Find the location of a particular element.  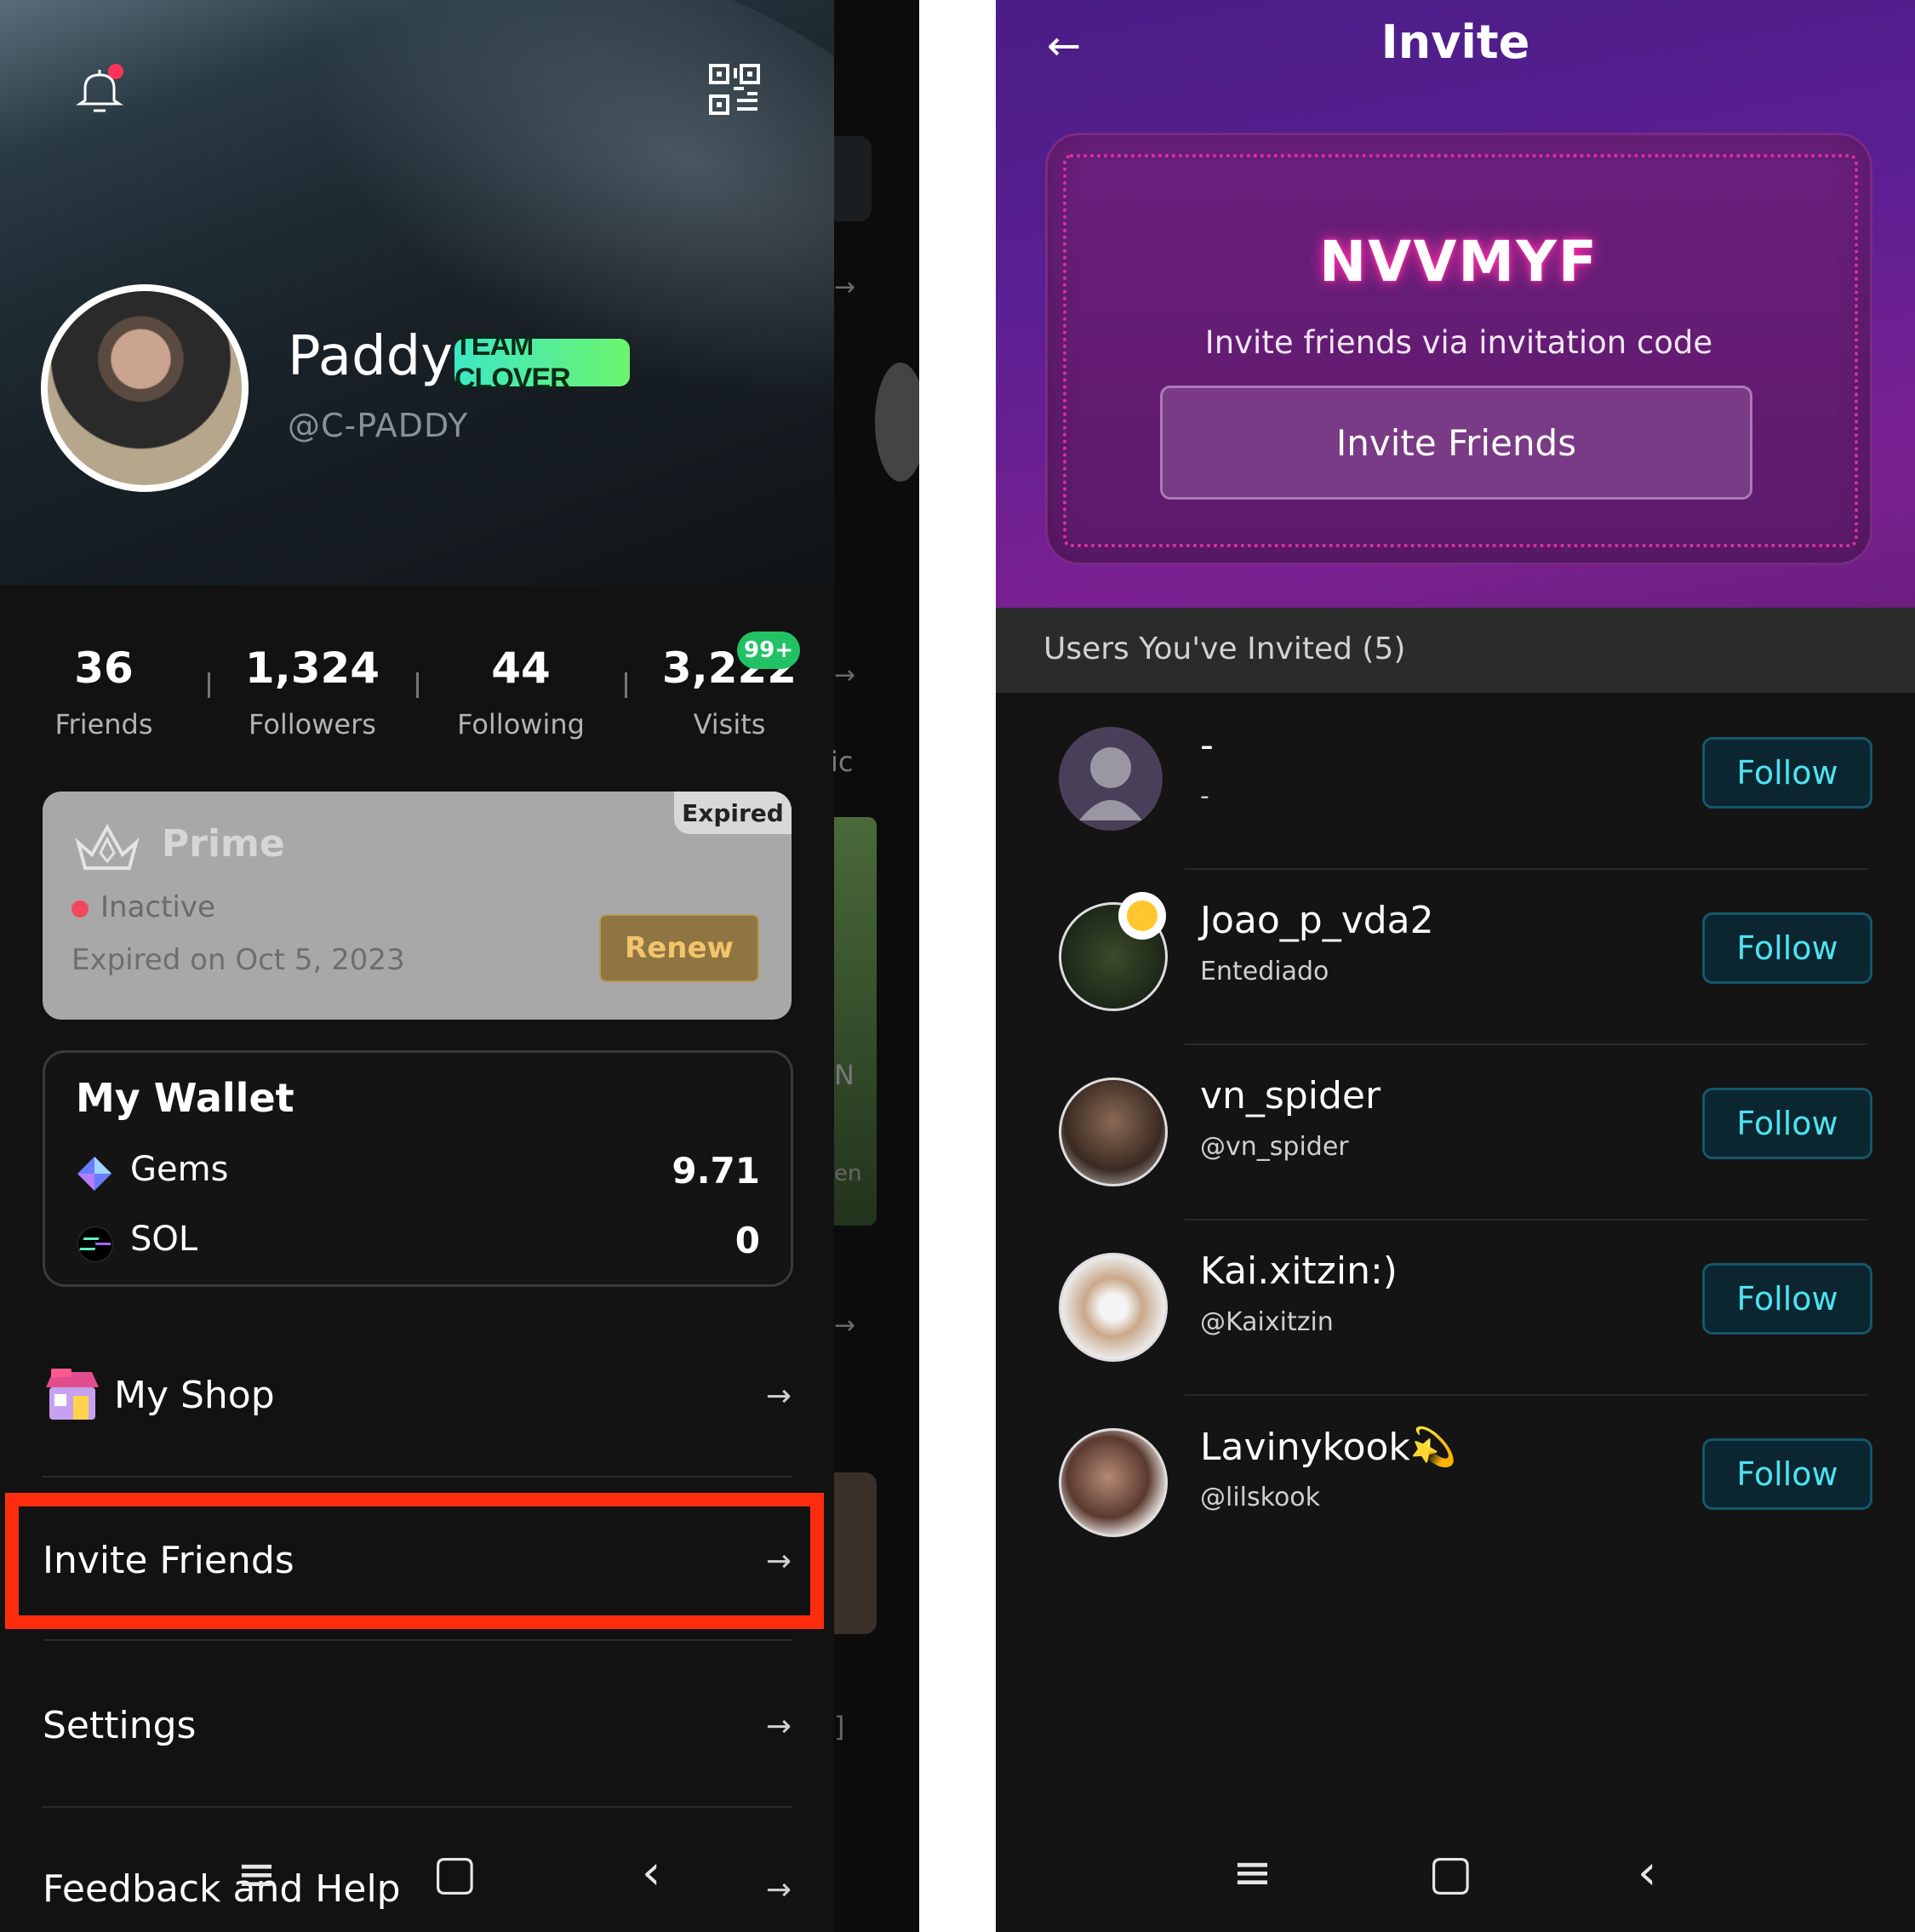

invited-users-section-header: Users You've Invited (5) is located at coordinates (1456, 651).